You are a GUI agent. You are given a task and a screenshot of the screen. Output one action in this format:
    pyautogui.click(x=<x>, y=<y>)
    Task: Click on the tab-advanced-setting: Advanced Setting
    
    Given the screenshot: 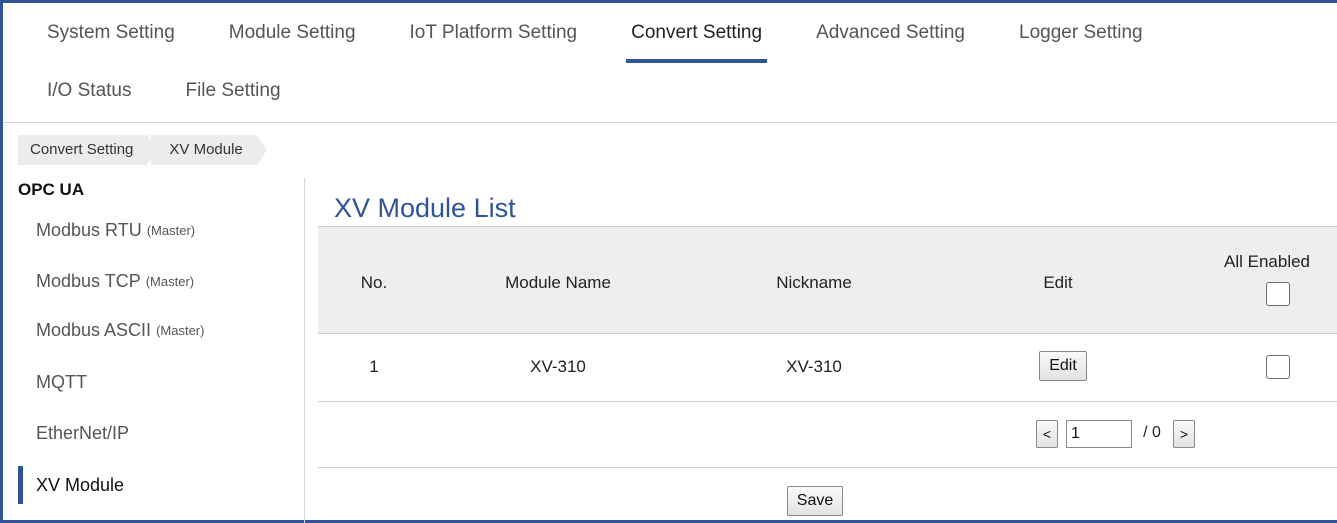 What is the action you would take?
    pyautogui.click(x=890, y=33)
    